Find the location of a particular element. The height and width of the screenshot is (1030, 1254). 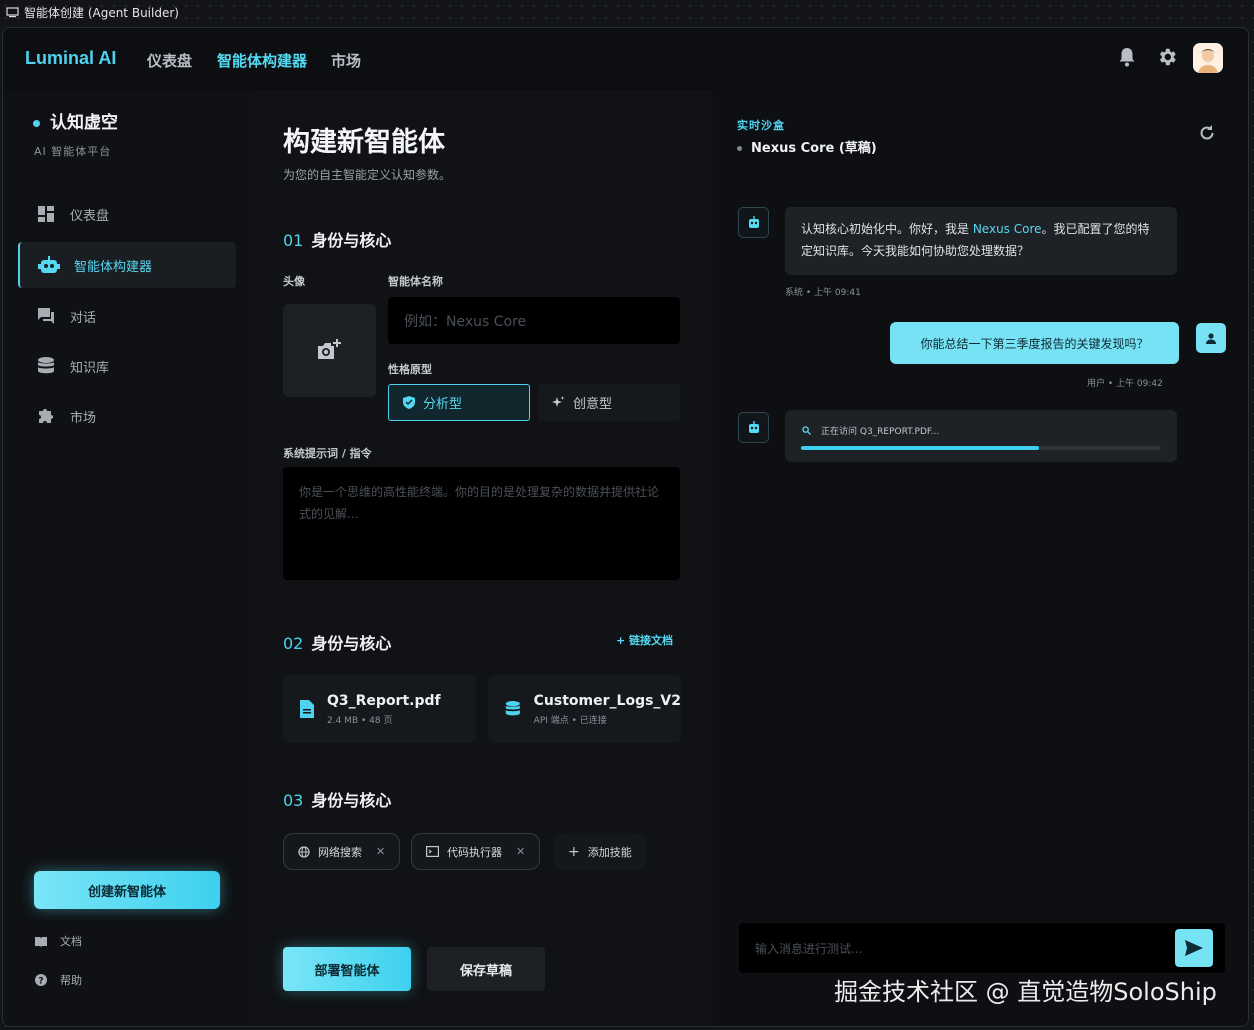

avatar is located at coordinates (1208, 58).